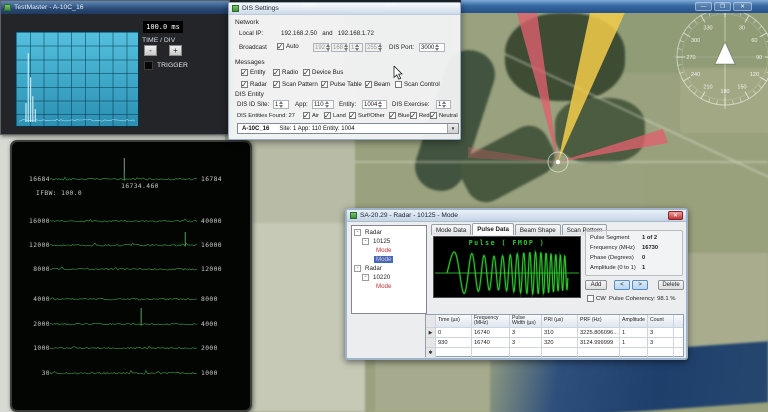 This screenshot has width=768, height=412. I want to click on pulse-table-checkbox: Pulse Table, so click(341, 84).